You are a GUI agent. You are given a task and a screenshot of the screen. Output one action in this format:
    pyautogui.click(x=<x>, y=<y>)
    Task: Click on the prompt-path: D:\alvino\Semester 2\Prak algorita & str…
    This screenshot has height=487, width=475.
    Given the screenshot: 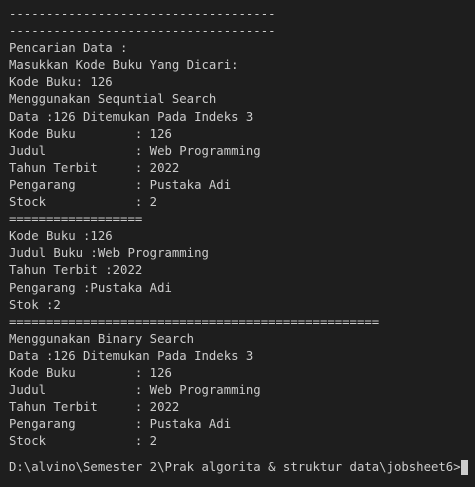 What is the action you would take?
    pyautogui.click(x=235, y=467)
    